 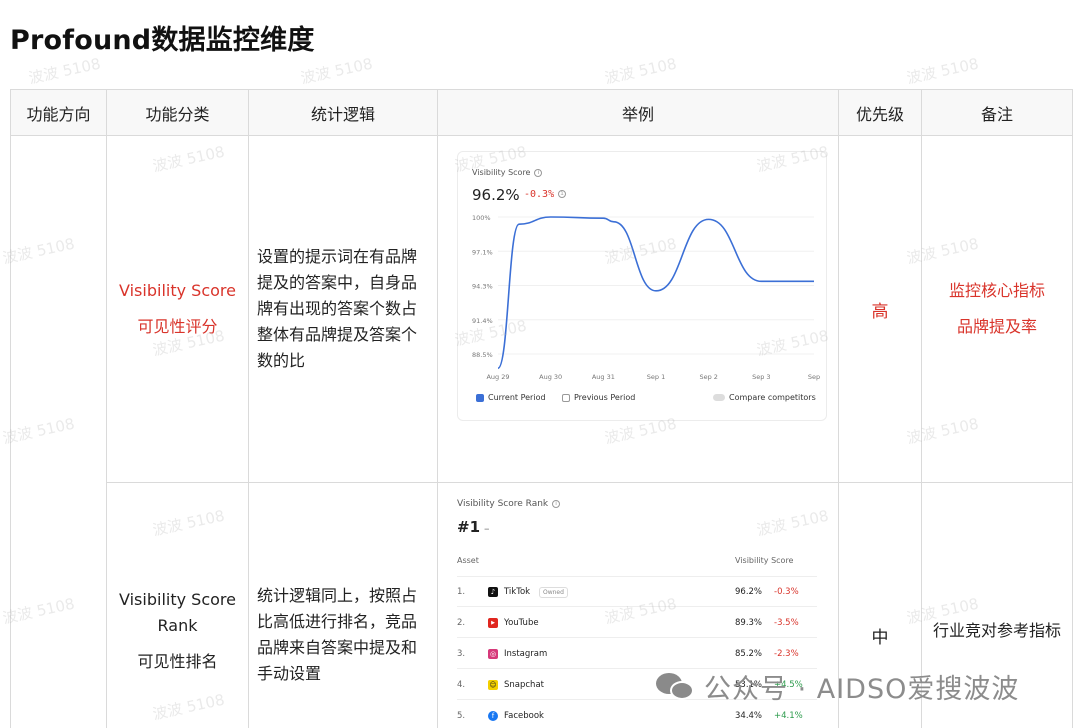 What do you see at coordinates (482, 252) in the screenshot?
I see `y-tick-label: 97.1%` at bounding box center [482, 252].